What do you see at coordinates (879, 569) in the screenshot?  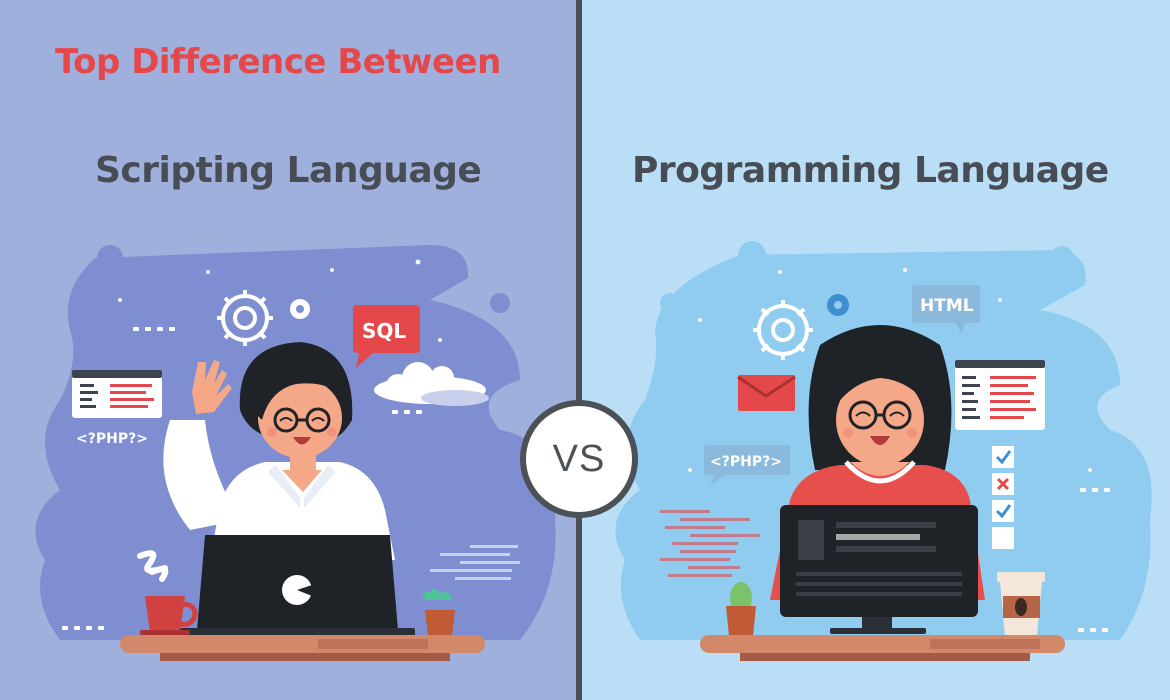 I see `monitor-icon` at bounding box center [879, 569].